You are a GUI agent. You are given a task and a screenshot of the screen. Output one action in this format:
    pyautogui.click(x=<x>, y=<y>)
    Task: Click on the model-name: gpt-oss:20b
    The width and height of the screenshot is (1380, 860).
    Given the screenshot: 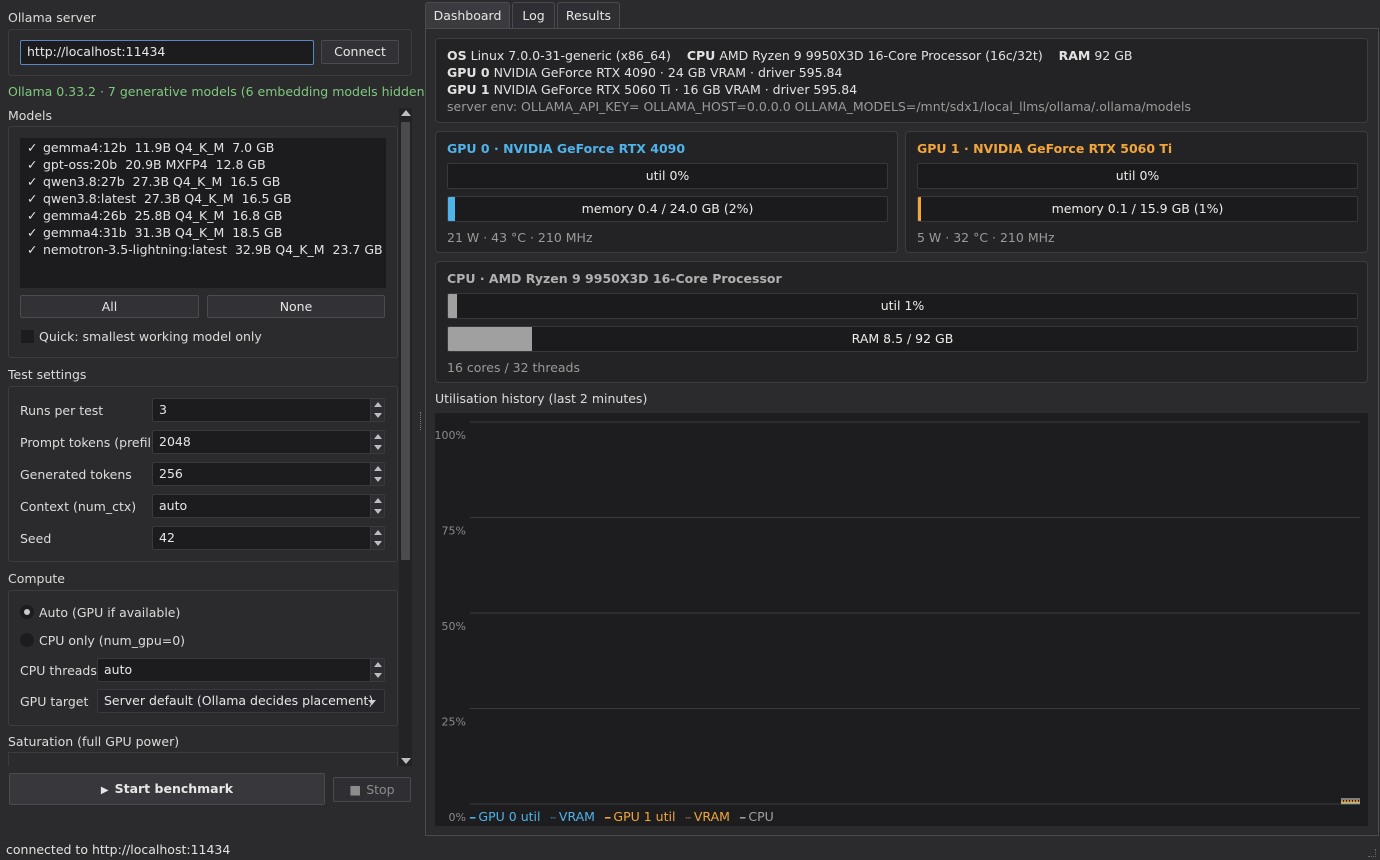 What is the action you would take?
    pyautogui.click(x=80, y=164)
    